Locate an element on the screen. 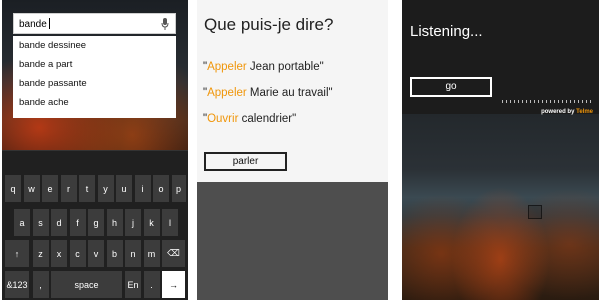 The image size is (600, 300). backspace-key: ⌫ is located at coordinates (173, 253).